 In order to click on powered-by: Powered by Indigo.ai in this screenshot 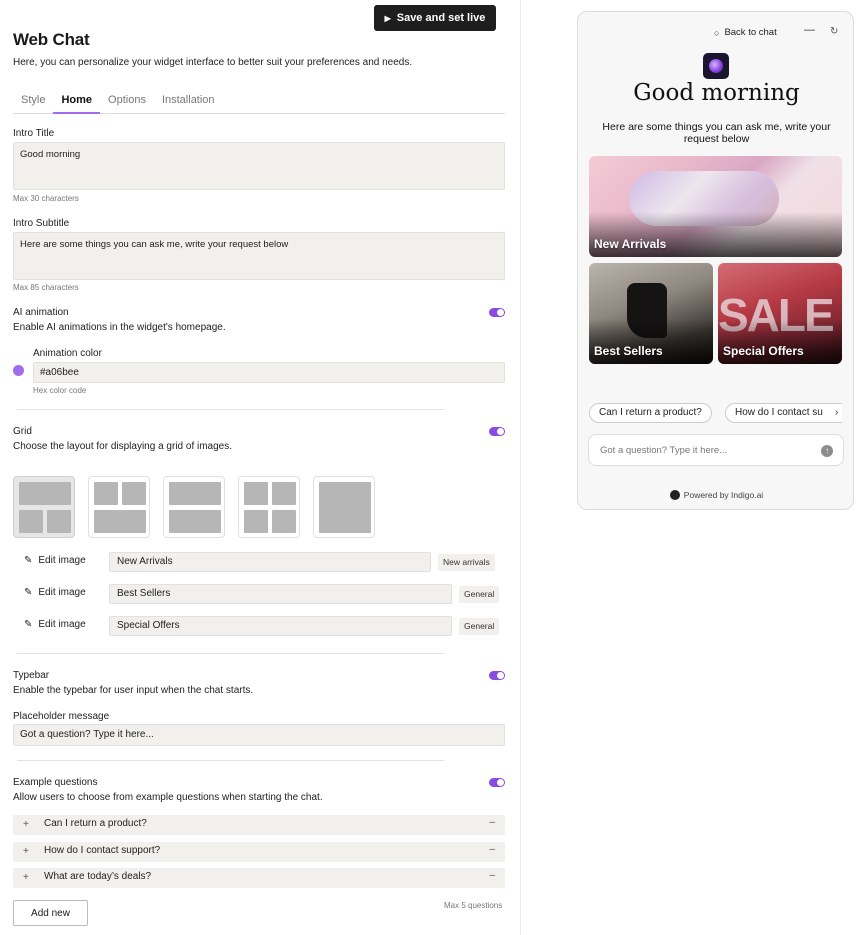, I will do `click(715, 495)`.